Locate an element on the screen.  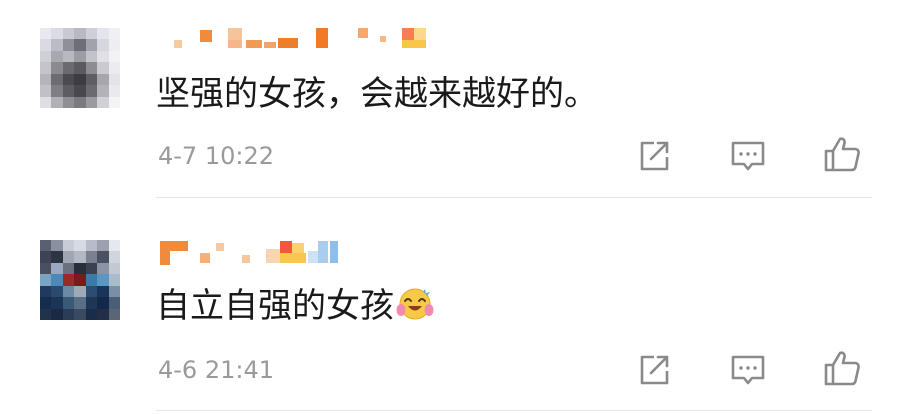
comment-time: 4-7 10:22 is located at coordinates (216, 156).